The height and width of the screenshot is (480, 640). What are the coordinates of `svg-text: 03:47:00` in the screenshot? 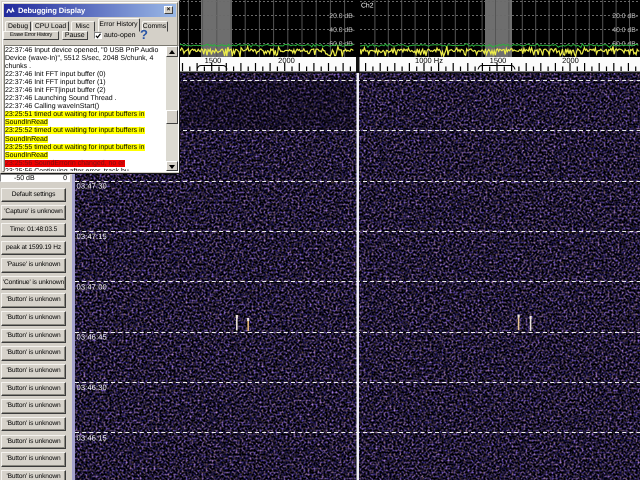 It's located at (92, 286).